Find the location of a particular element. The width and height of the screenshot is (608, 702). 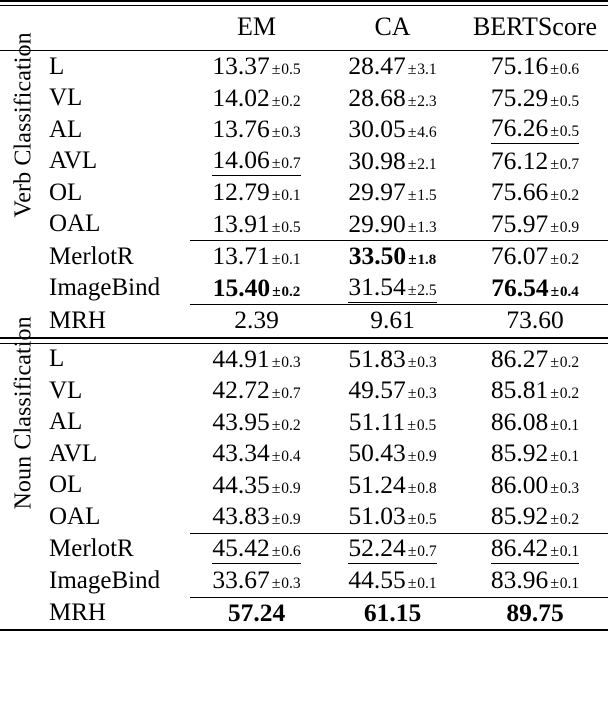

section-side-label-noun: Noun Classification is located at coordinates (23, 473).